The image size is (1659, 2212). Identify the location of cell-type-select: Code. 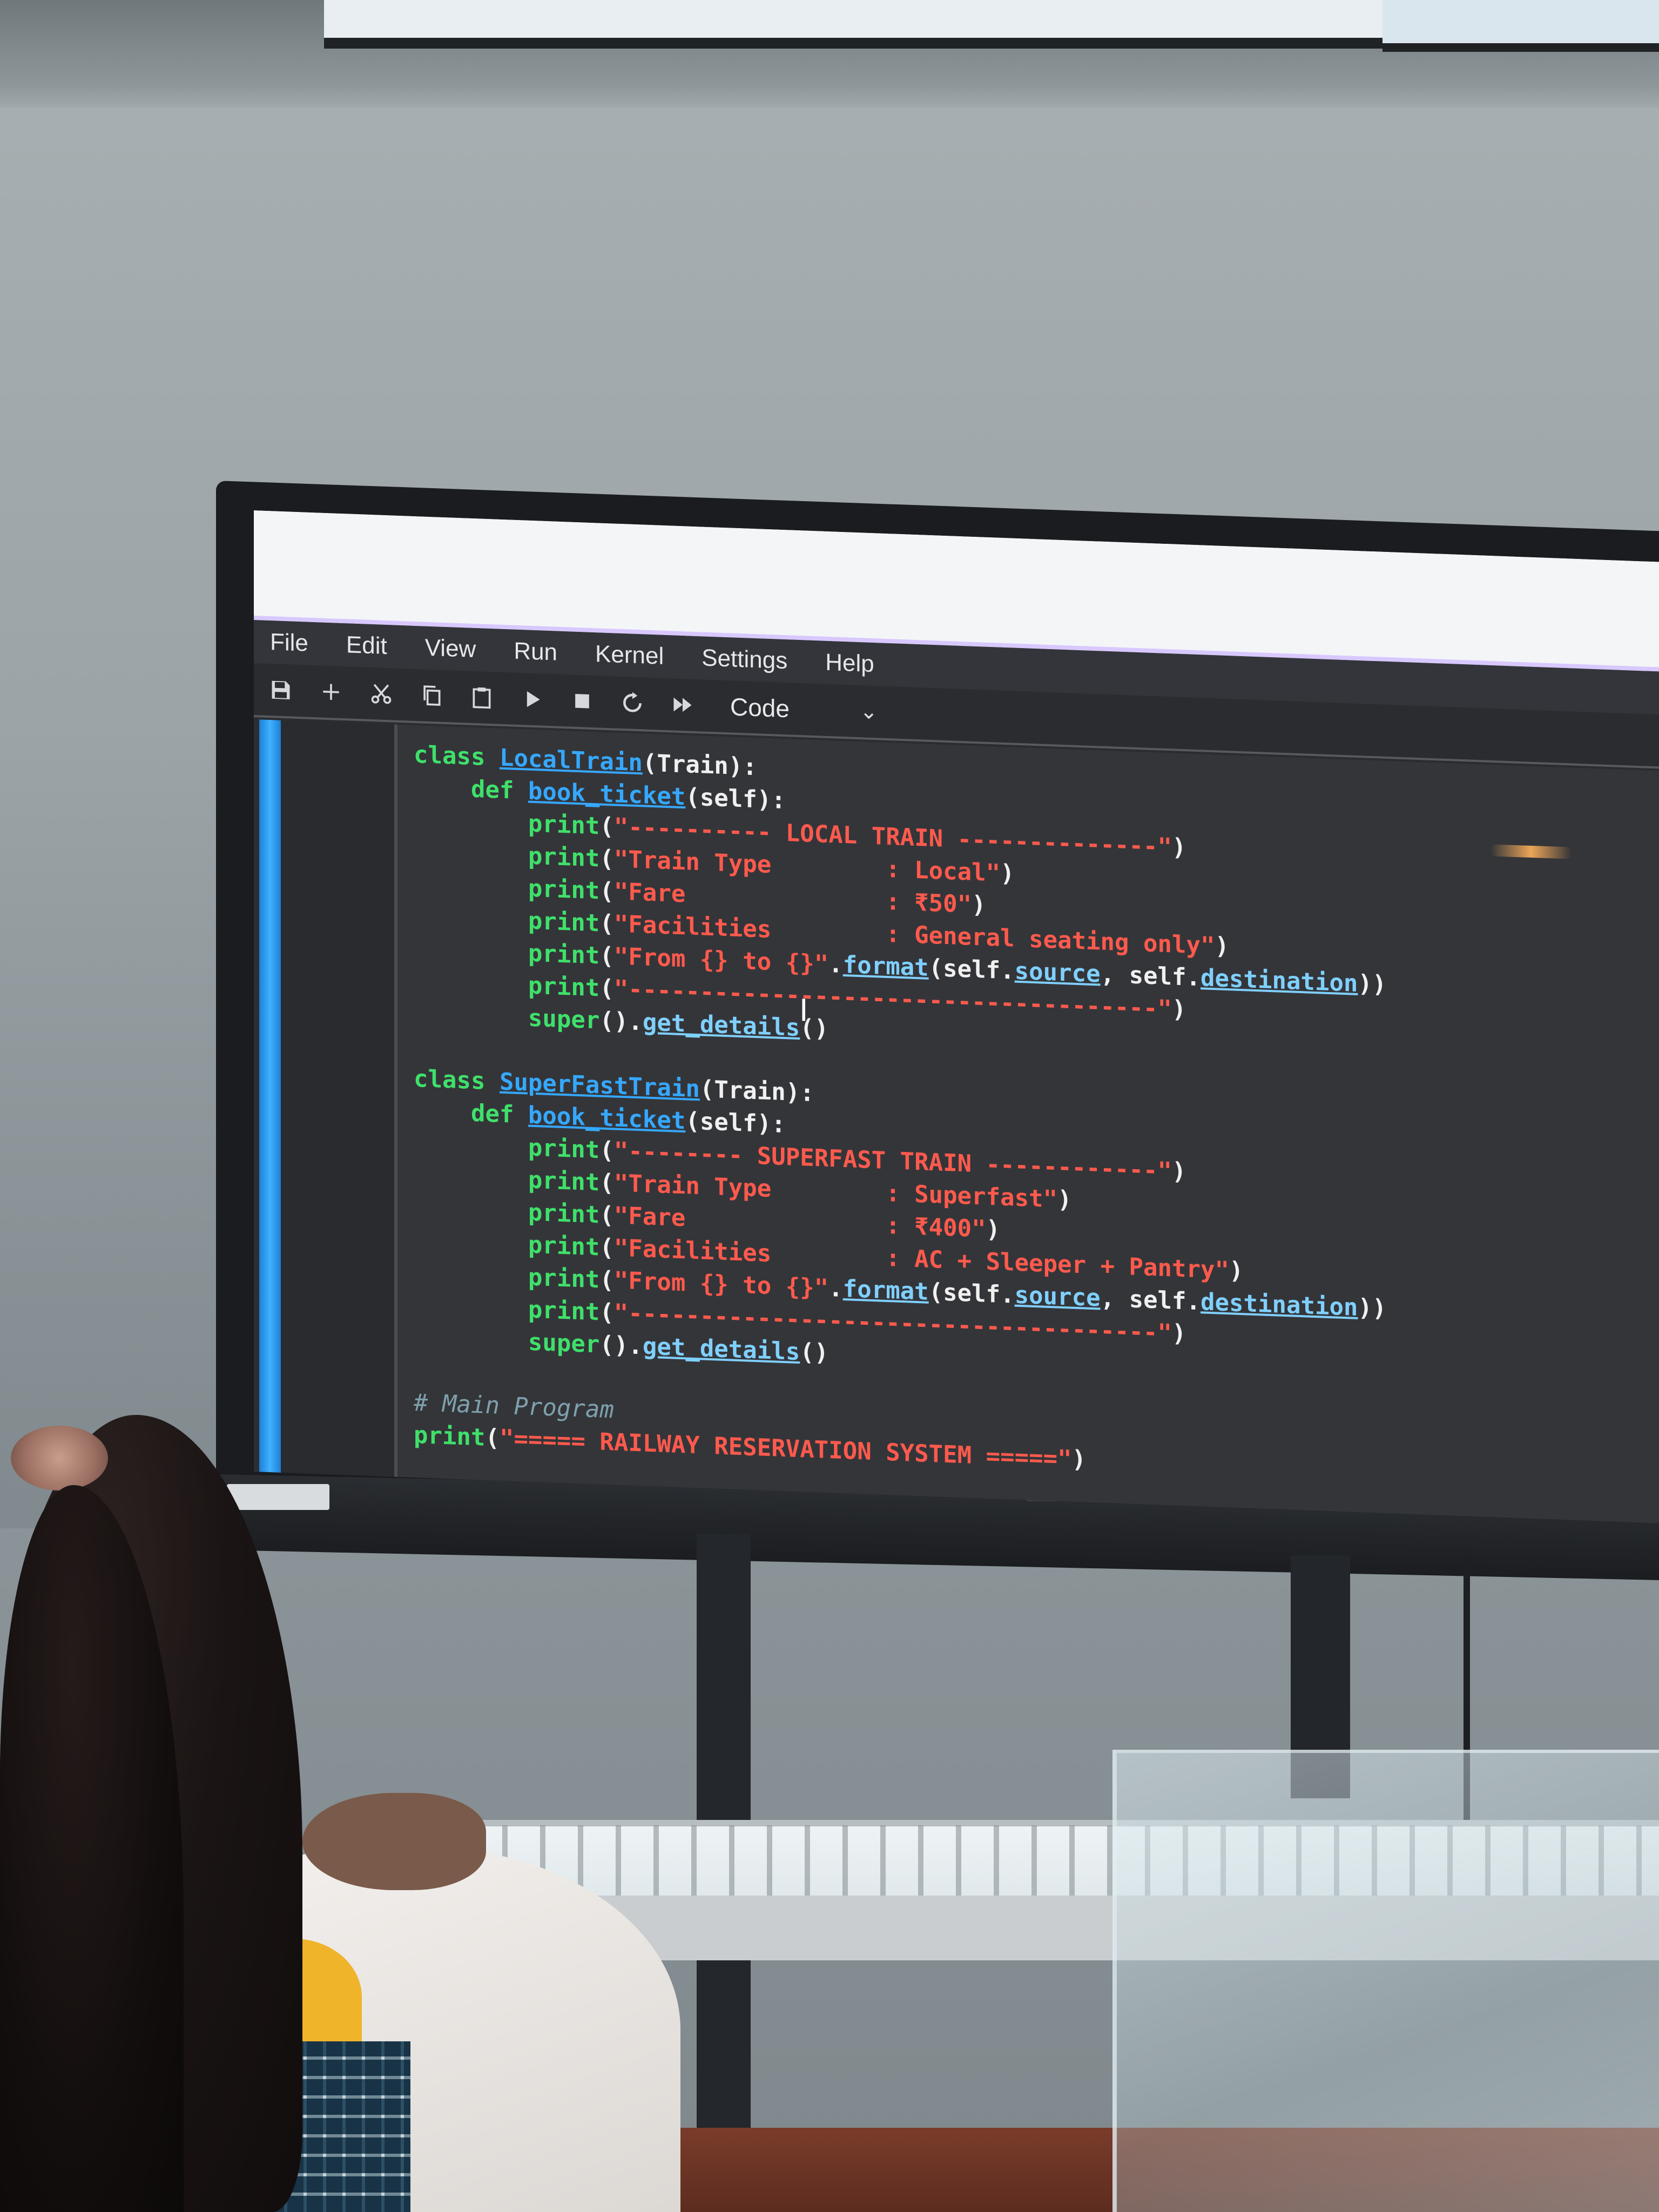
(784, 708).